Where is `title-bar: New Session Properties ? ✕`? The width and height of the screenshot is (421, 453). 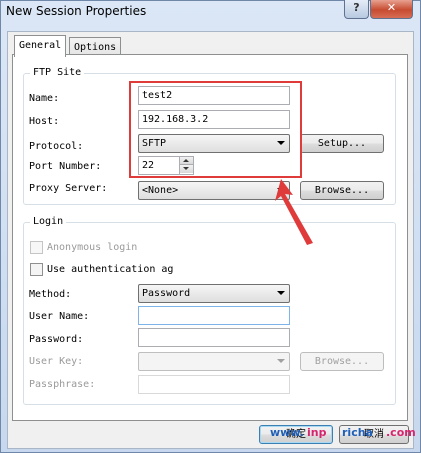
title-bar: New Session Properties ? ✕ is located at coordinates (210, 11).